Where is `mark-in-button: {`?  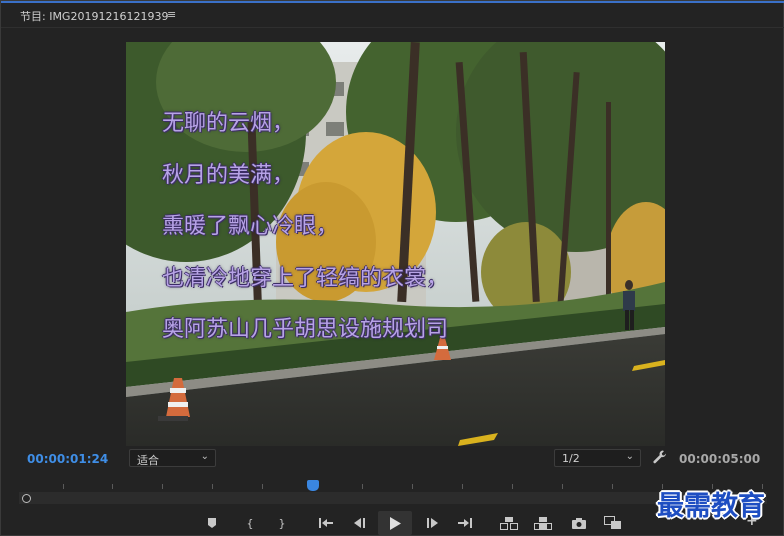 mark-in-button: { is located at coordinates (250, 523).